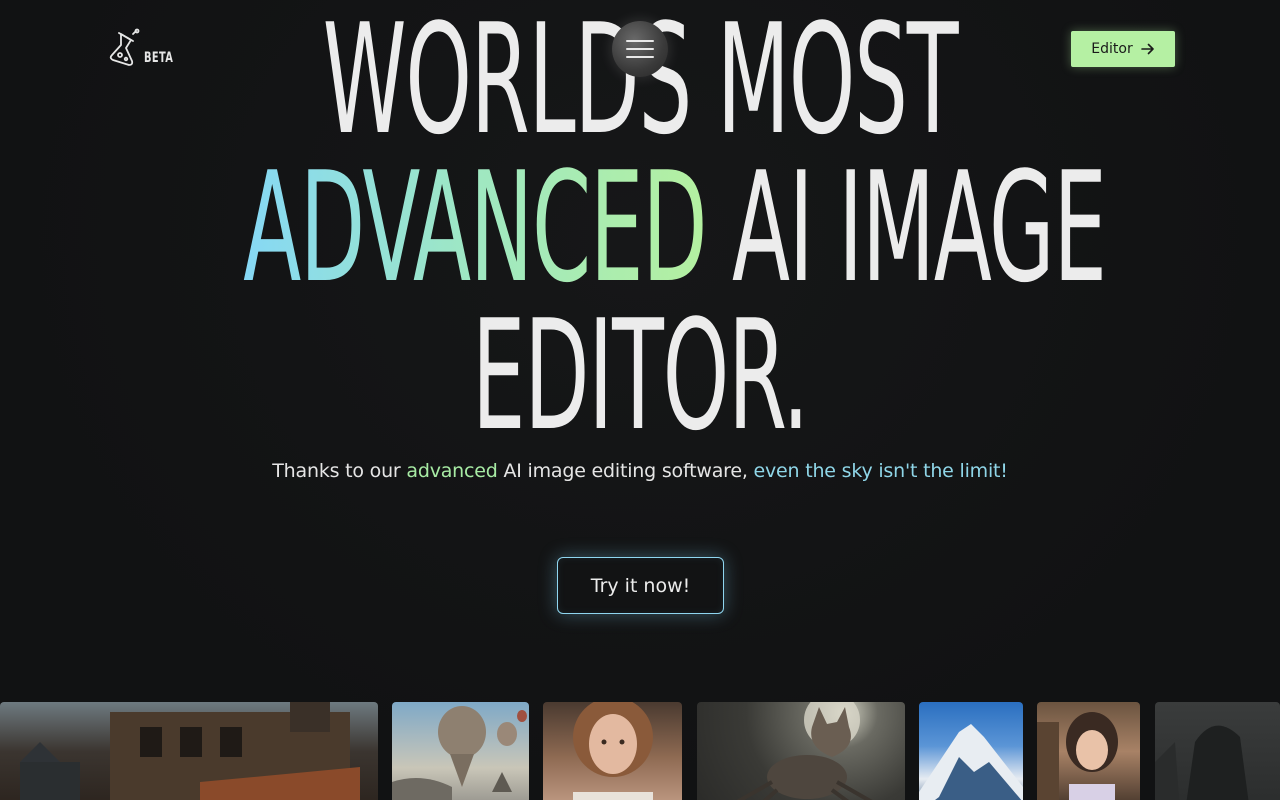 This screenshot has width=1280, height=800. What do you see at coordinates (640, 41) in the screenshot?
I see `hamburger-icon` at bounding box center [640, 41].